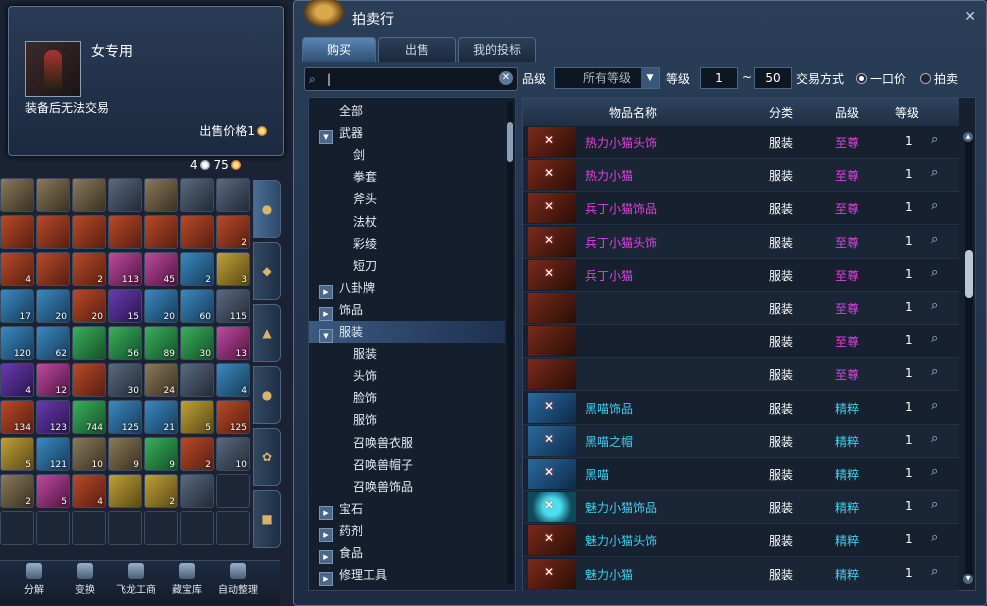 This screenshot has height=606, width=987. What do you see at coordinates (161, 454) in the screenshot?
I see `inventory-slot: 9` at bounding box center [161, 454].